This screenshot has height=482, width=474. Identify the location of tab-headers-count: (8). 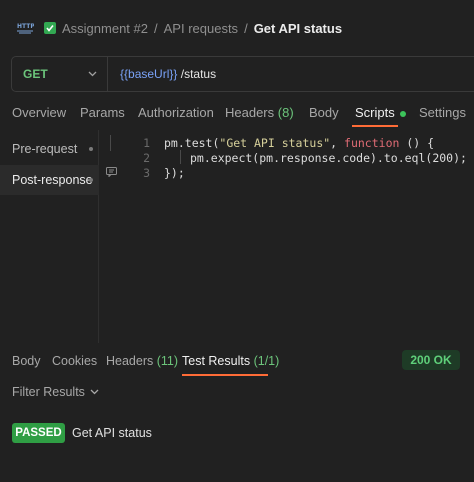
(285, 112).